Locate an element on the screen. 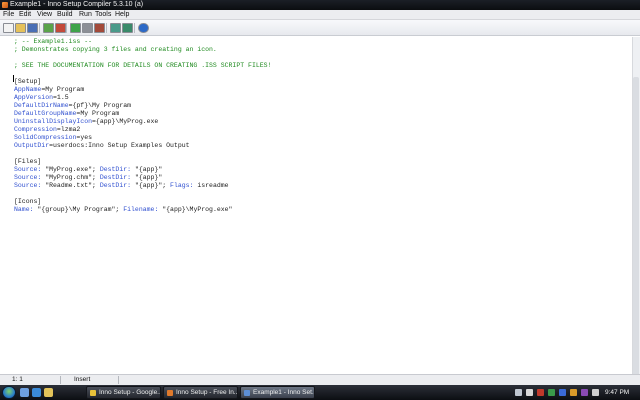 The image size is (640, 400). code-line: DefaultDirName={pf}\My Program is located at coordinates (72, 106).